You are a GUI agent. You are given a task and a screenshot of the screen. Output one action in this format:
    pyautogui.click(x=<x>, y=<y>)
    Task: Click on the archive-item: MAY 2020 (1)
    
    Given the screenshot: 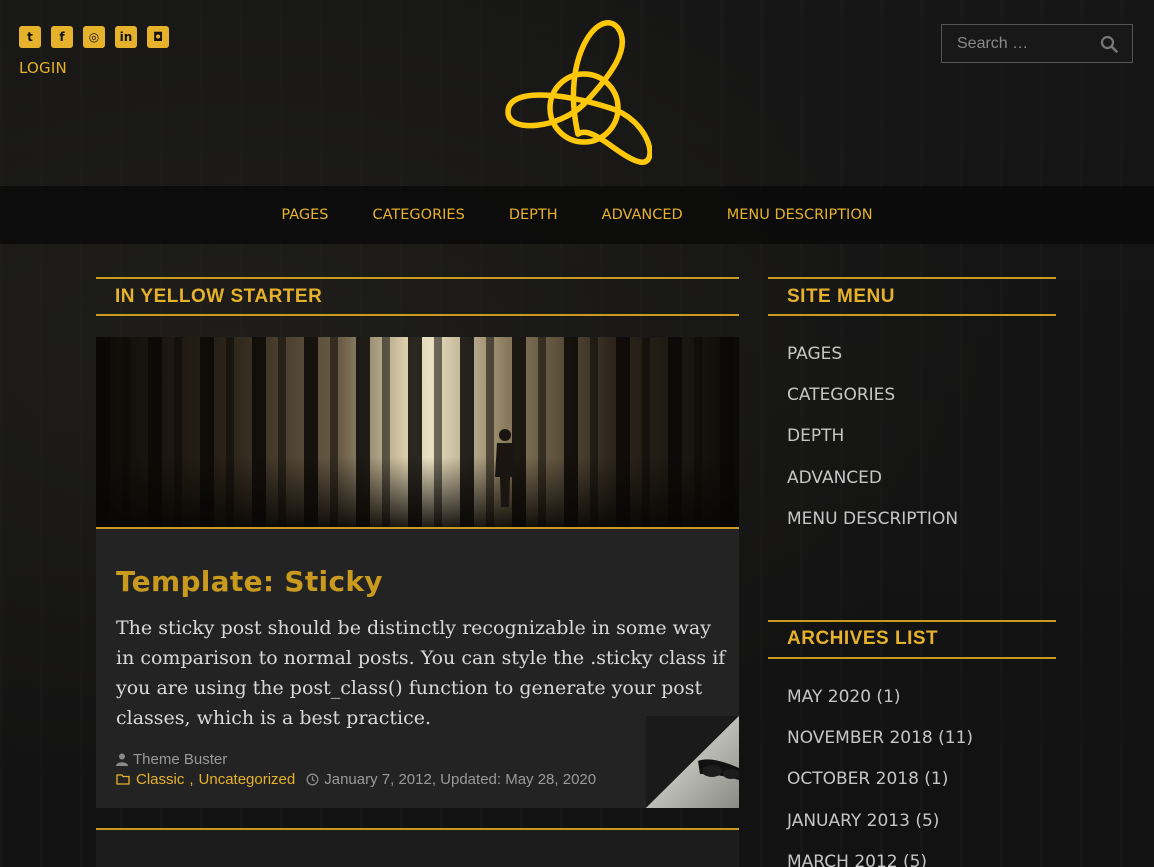 What is the action you would take?
    pyautogui.click(x=921, y=697)
    